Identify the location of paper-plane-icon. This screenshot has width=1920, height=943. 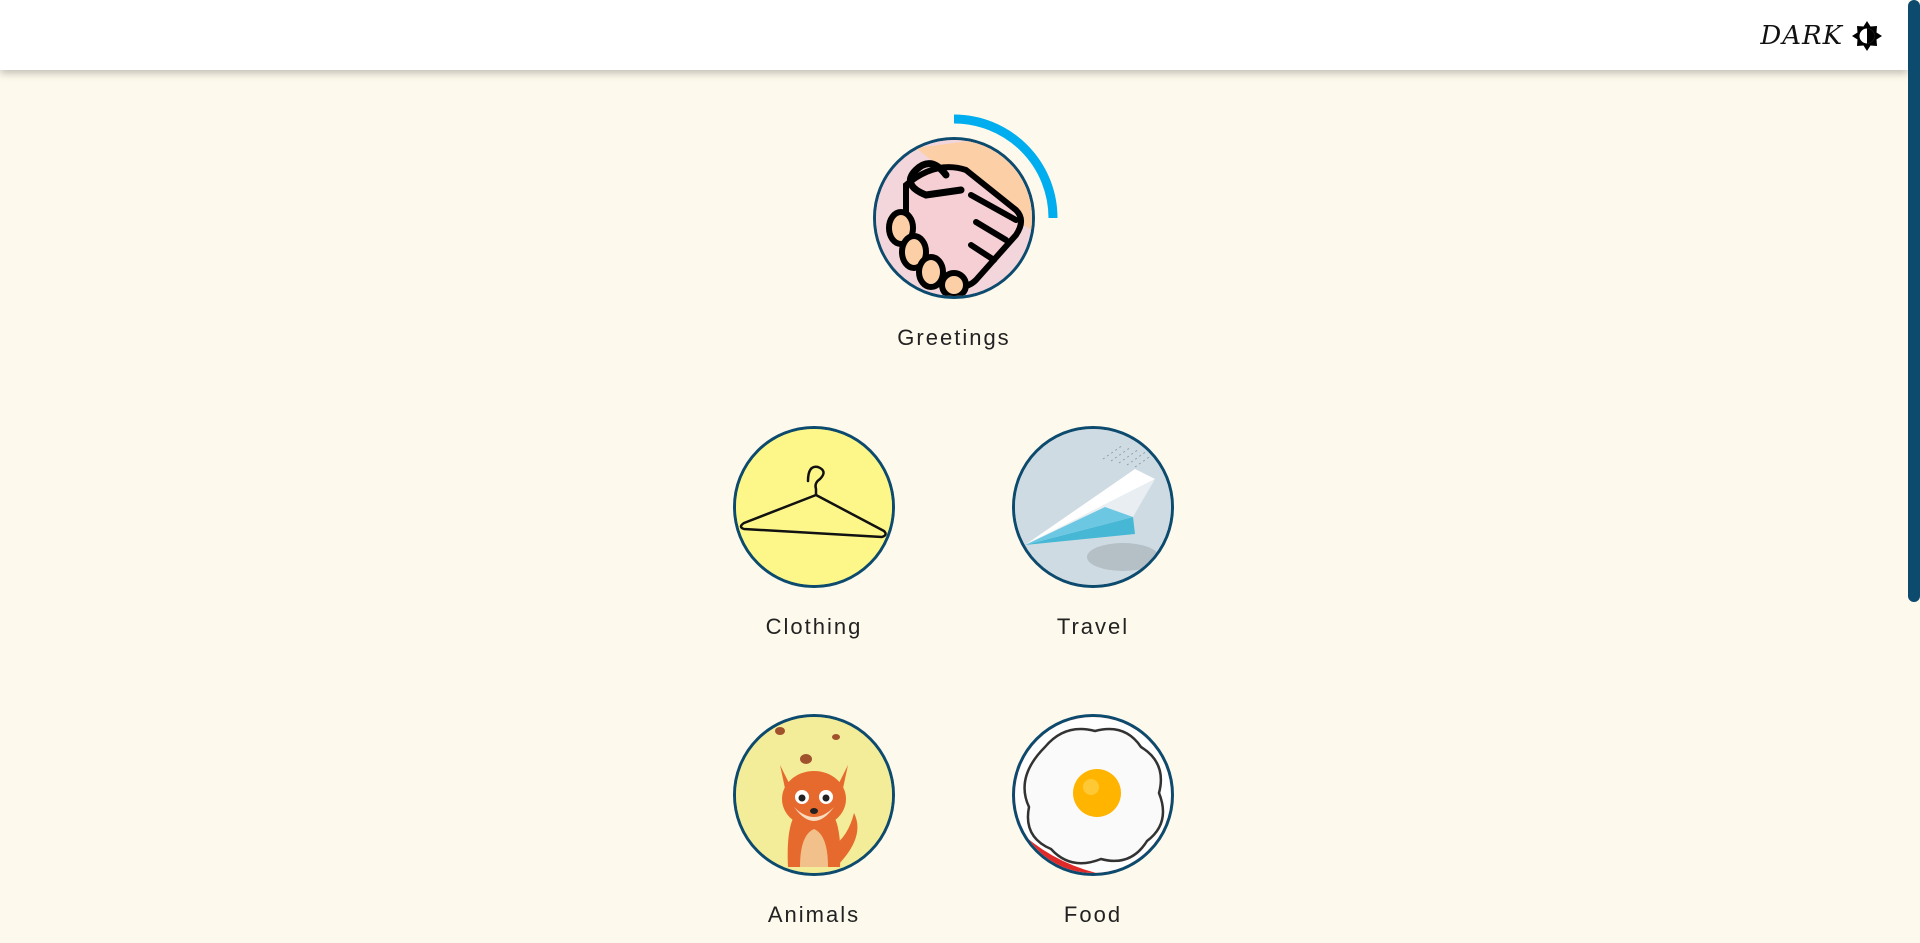
(1093, 507).